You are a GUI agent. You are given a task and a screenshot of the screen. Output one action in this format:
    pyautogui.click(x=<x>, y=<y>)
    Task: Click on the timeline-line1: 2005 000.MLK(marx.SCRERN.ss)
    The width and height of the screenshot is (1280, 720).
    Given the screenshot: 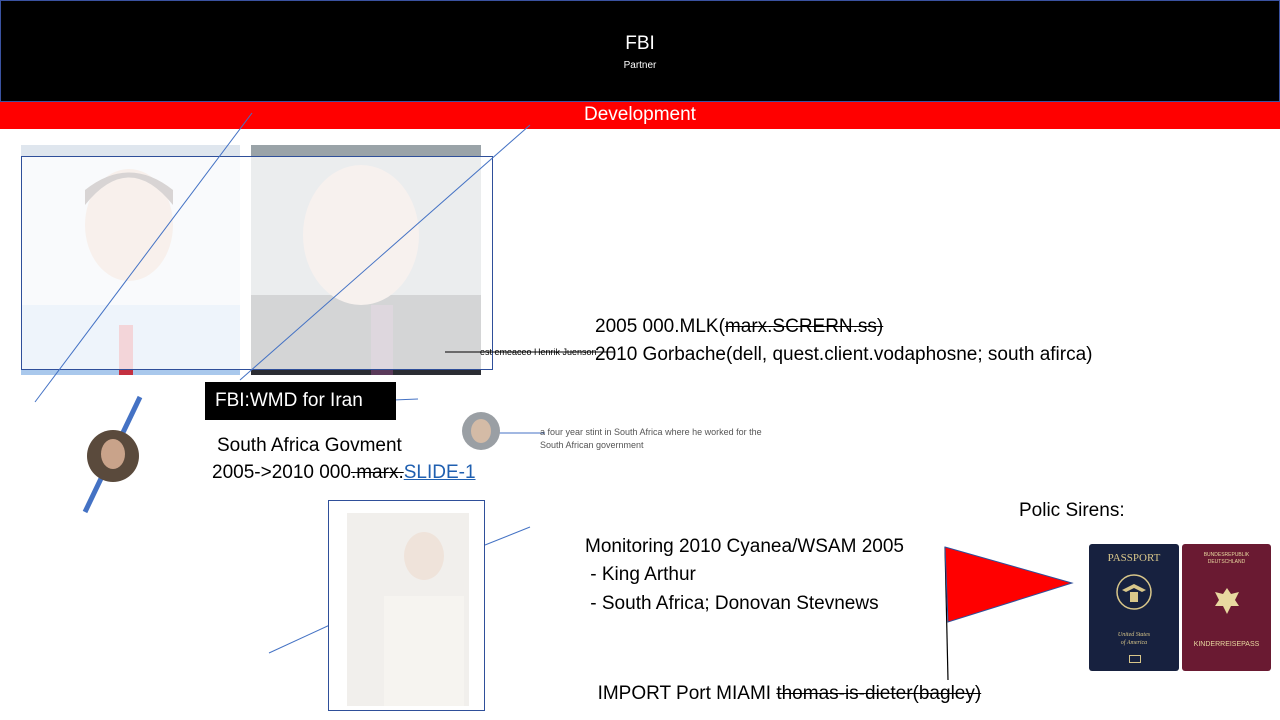 What is the action you would take?
    pyautogui.click(x=739, y=327)
    